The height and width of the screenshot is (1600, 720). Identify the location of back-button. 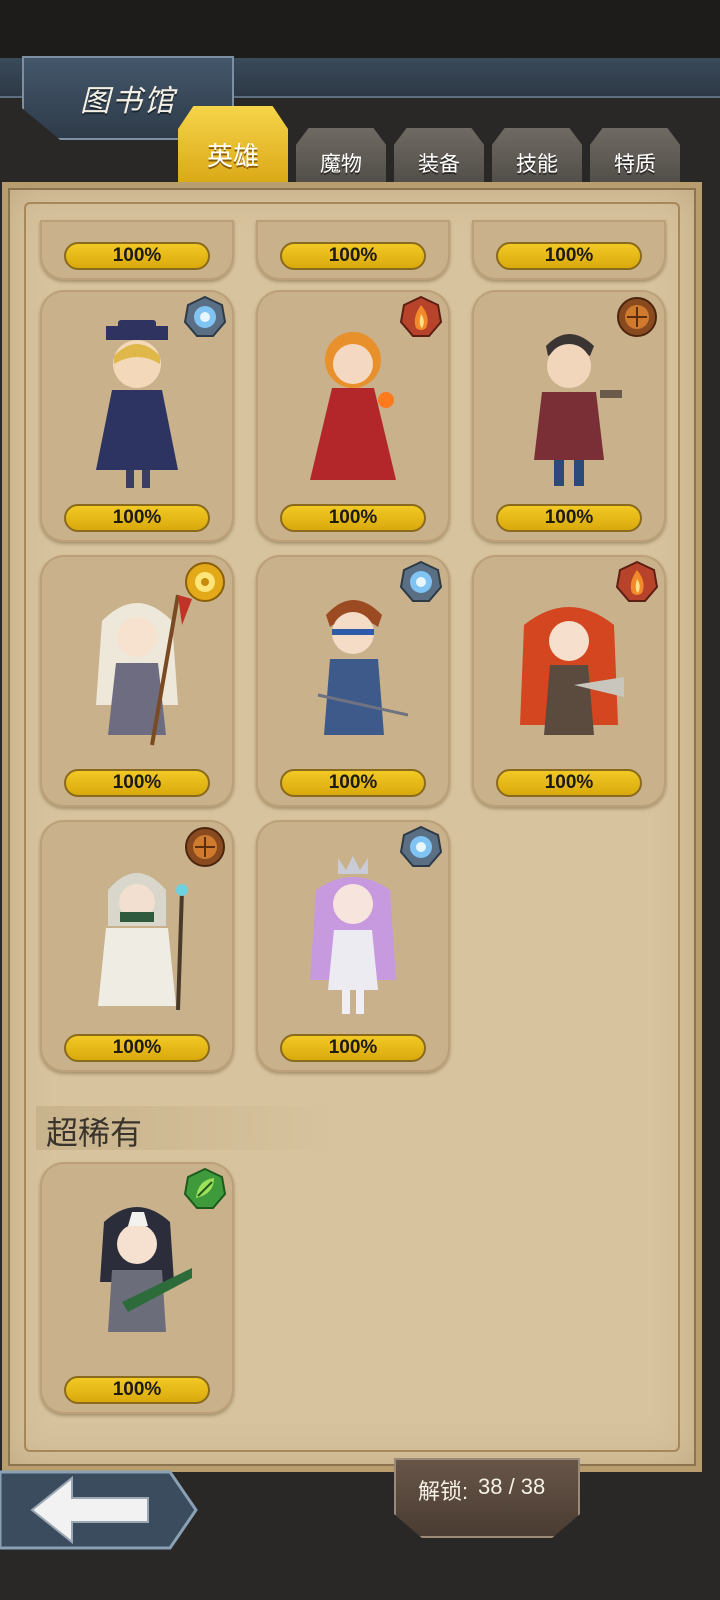
(100, 1510).